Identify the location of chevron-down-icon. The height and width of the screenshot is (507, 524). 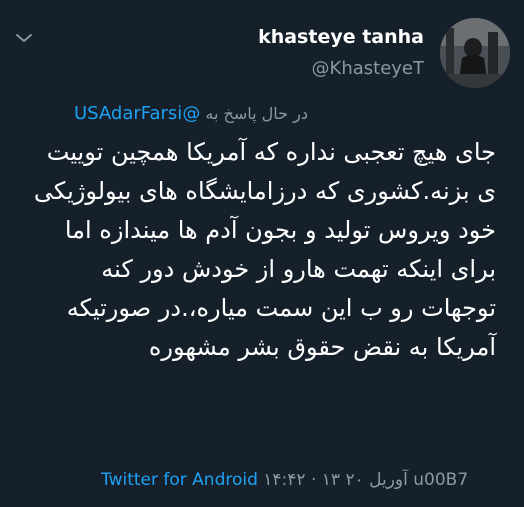
(24, 38).